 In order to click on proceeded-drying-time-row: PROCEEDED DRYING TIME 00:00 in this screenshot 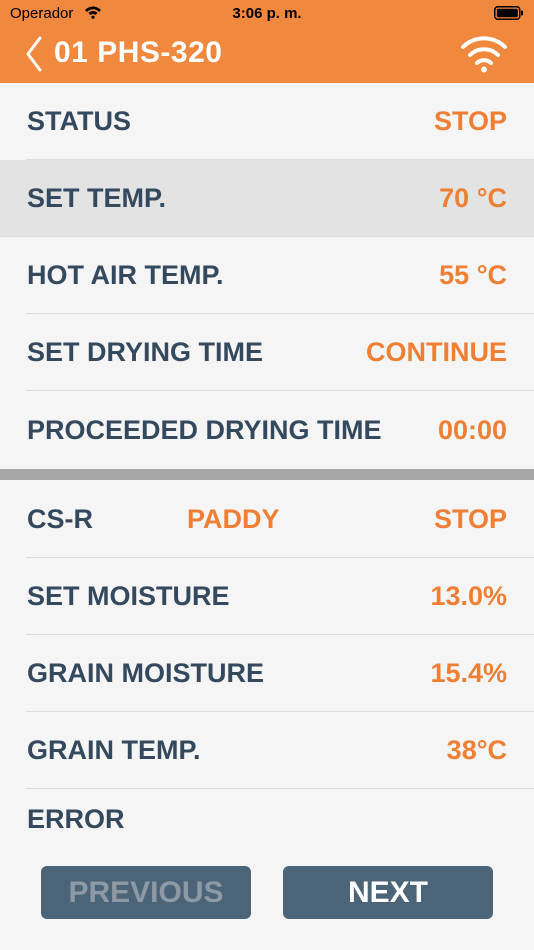, I will do `click(267, 430)`.